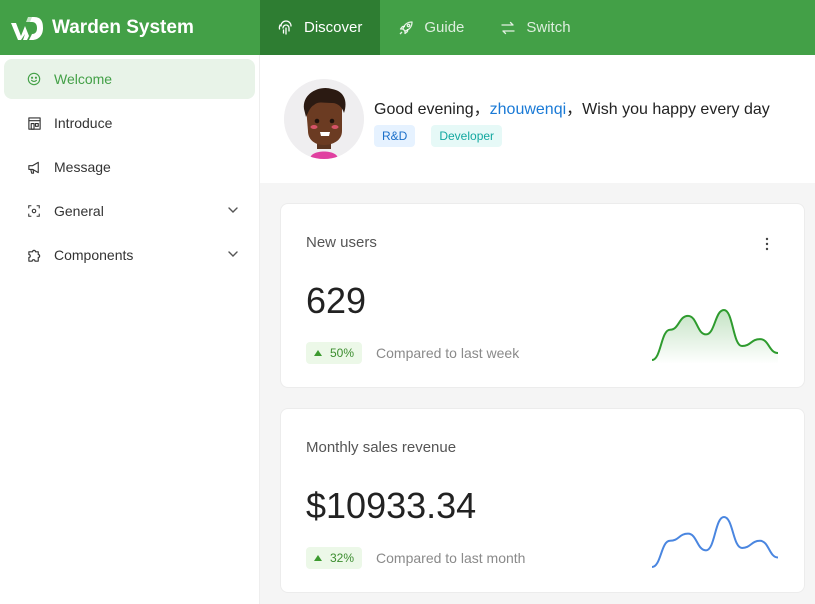 The width and height of the screenshot is (815, 604). I want to click on change-badge: 50%, so click(334, 353).